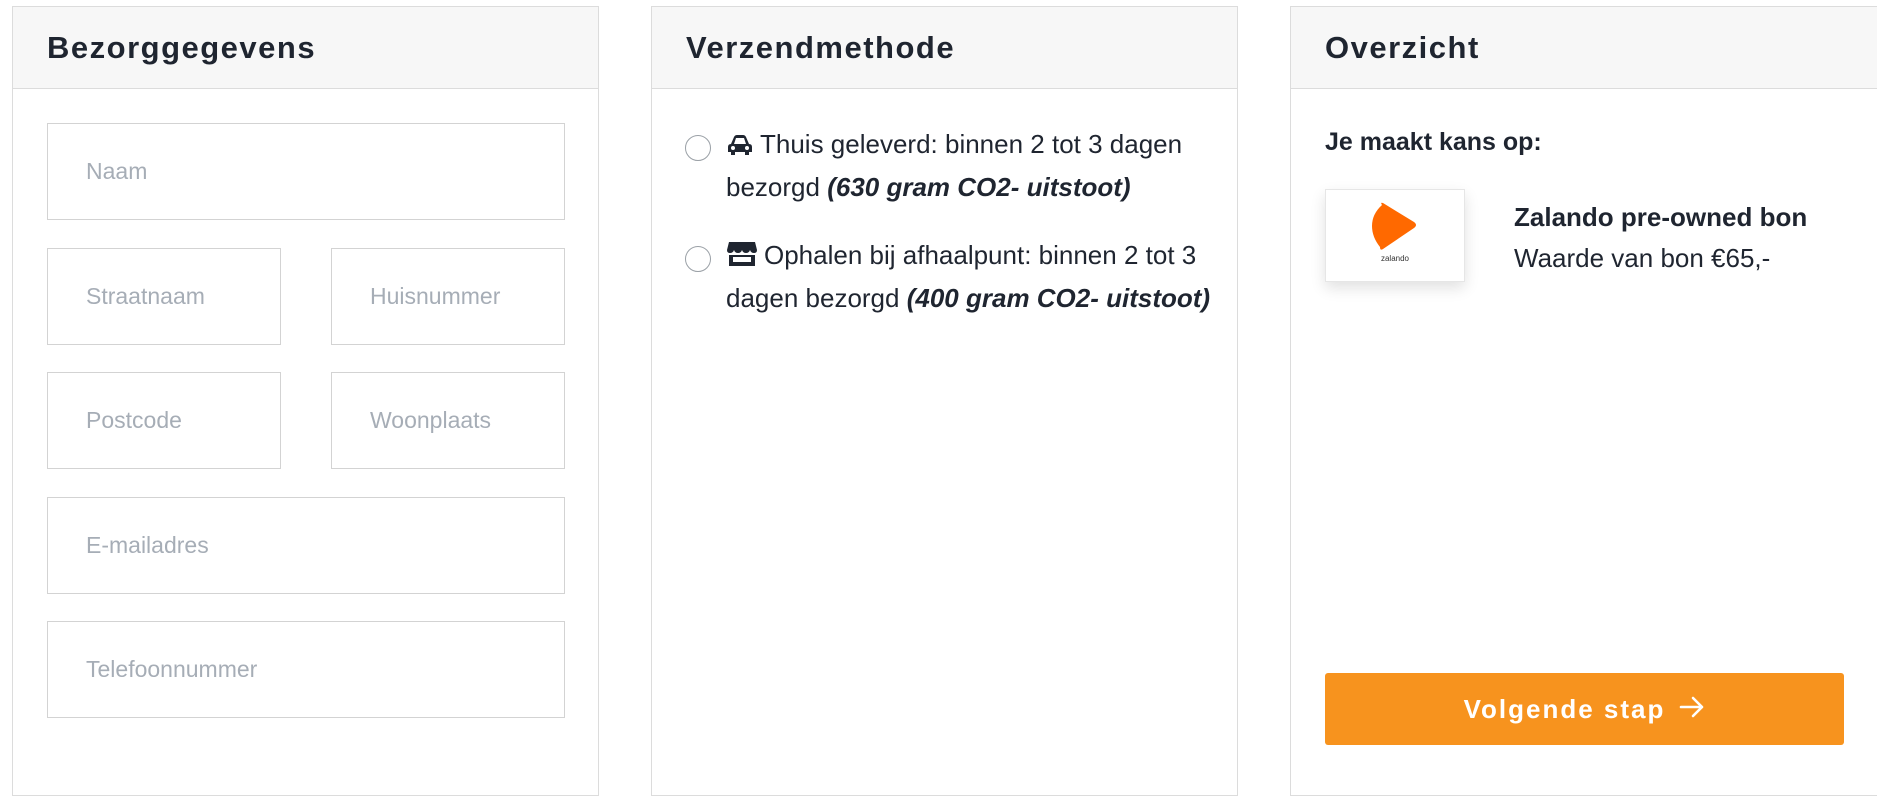 The image size is (1877, 796). What do you see at coordinates (740, 147) in the screenshot?
I see `car-icon` at bounding box center [740, 147].